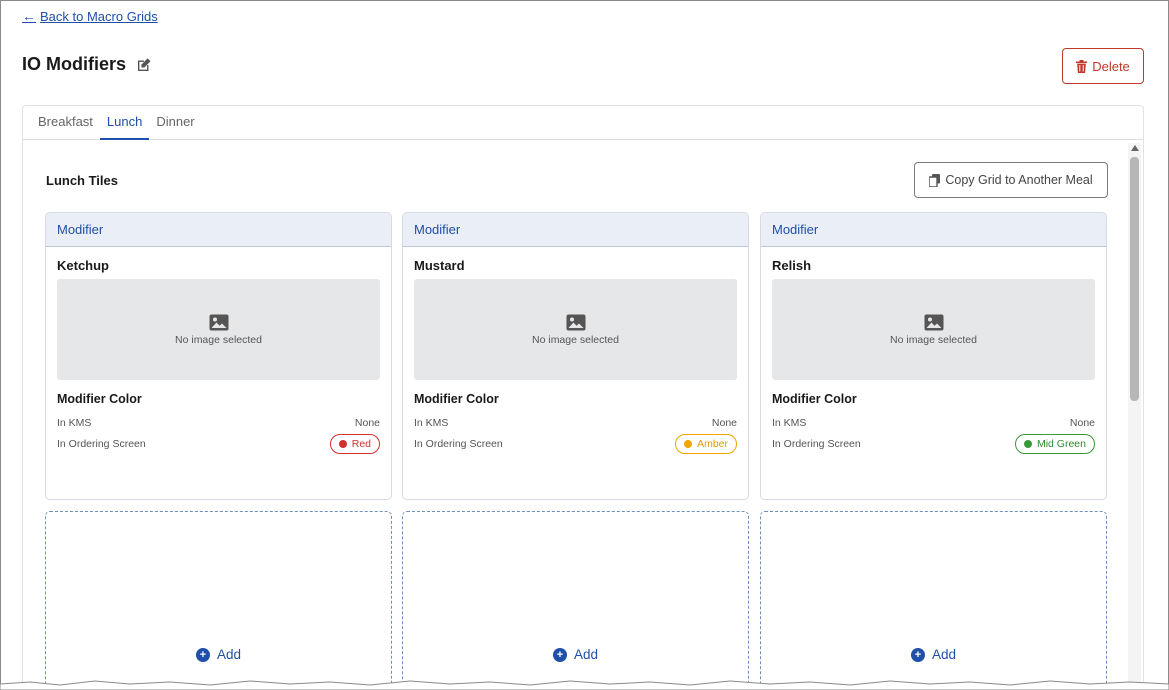  Describe the element at coordinates (83, 265) in the screenshot. I see `tile-name: Ketchup` at that location.